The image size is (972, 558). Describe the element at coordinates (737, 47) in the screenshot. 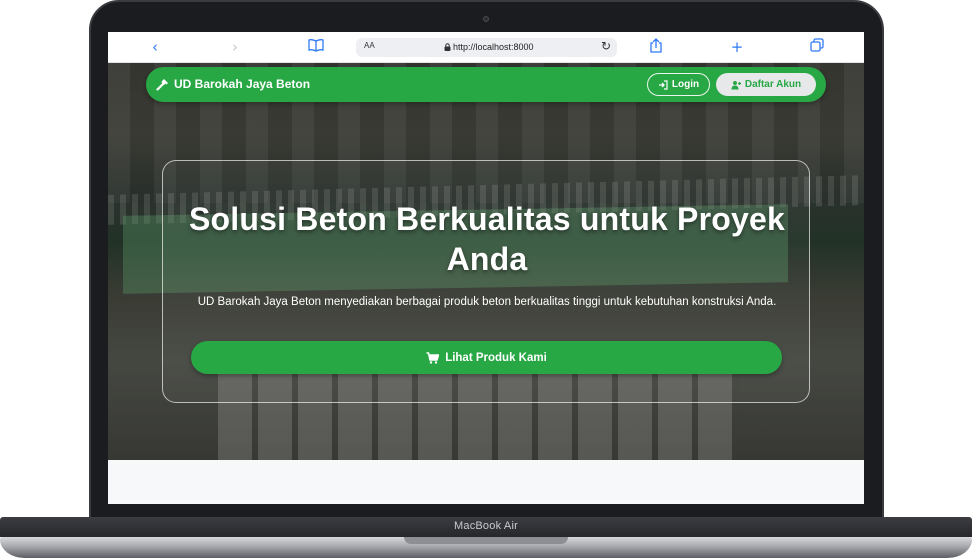

I see `new-tab-icon: +` at that location.